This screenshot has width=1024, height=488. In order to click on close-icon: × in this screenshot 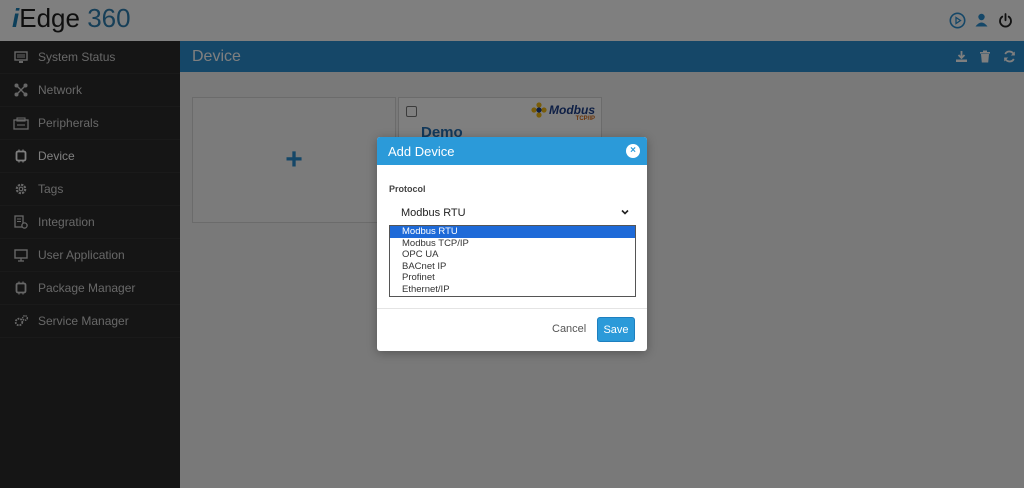, I will do `click(633, 150)`.